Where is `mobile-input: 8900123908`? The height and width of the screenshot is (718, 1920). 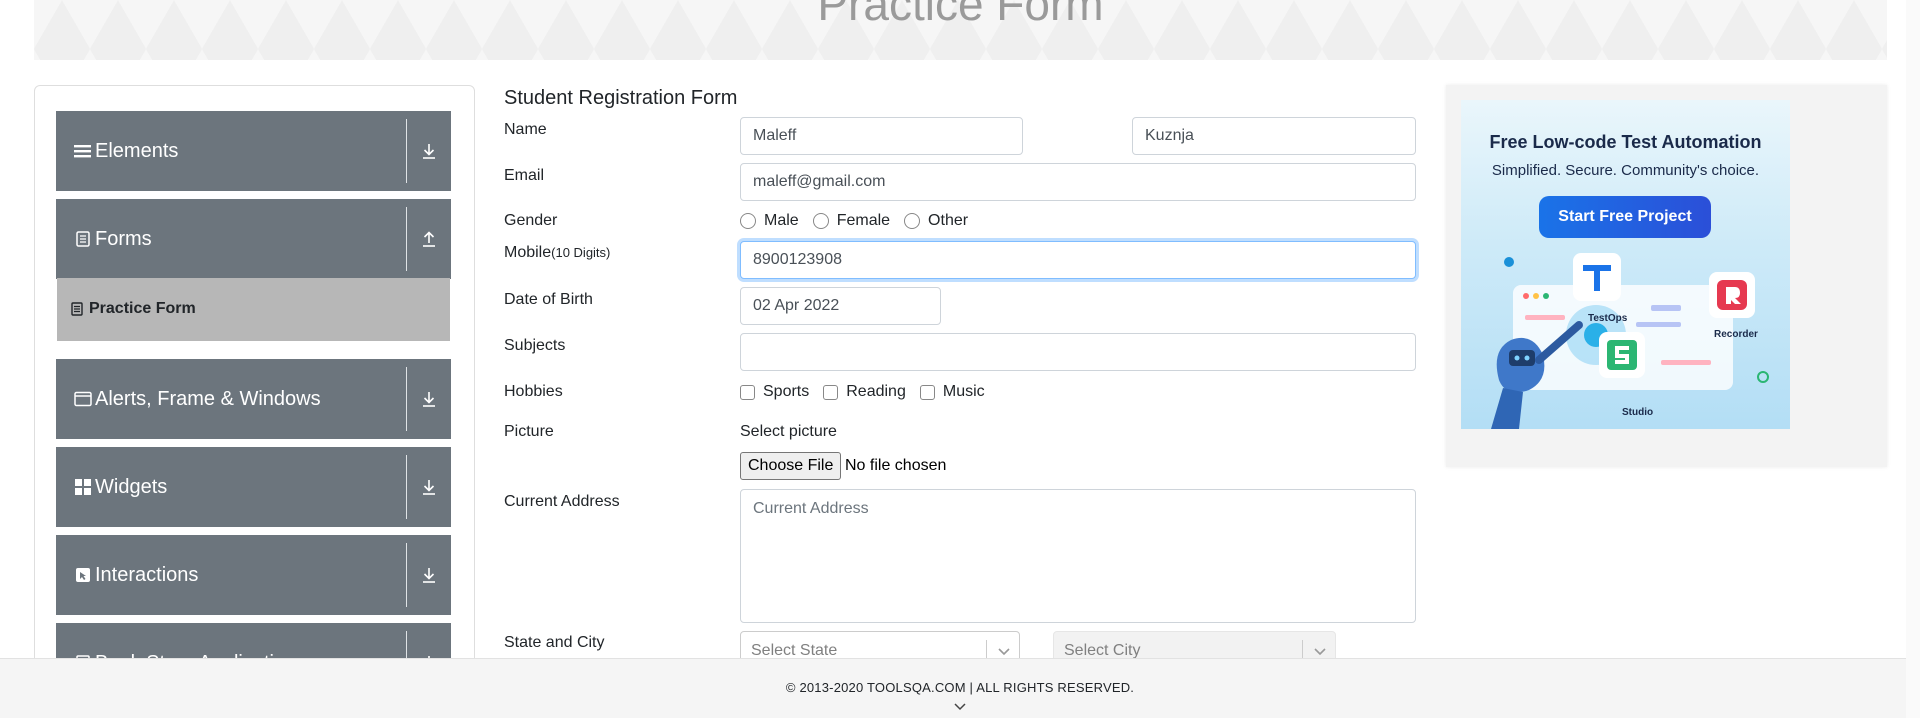
mobile-input: 8900123908 is located at coordinates (1078, 260).